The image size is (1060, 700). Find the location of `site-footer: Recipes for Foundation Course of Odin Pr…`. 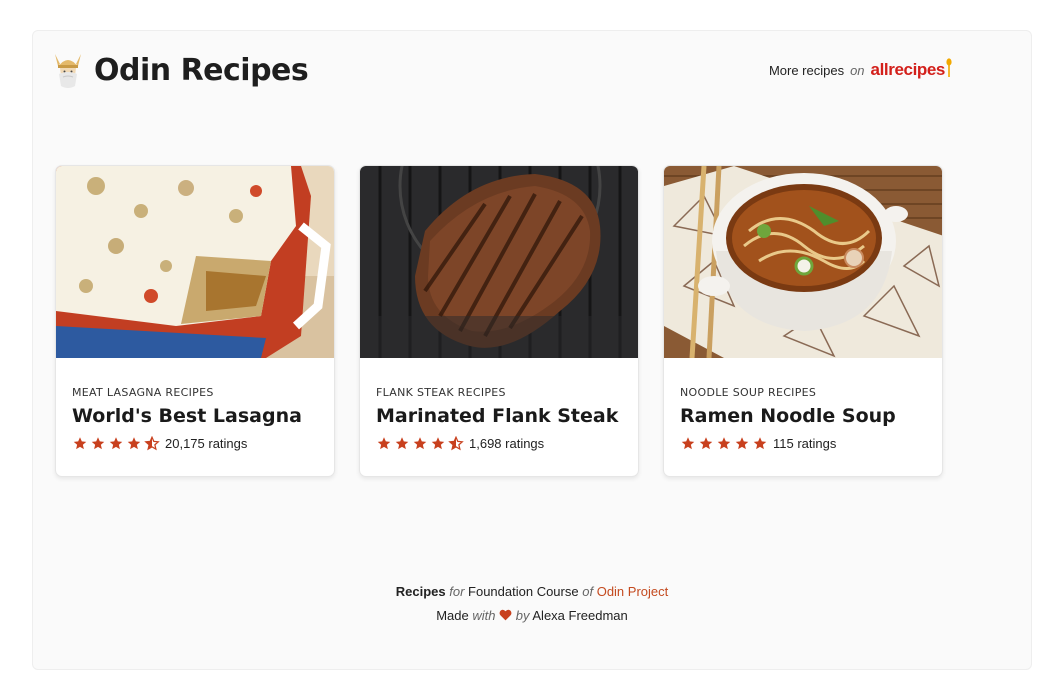

site-footer: Recipes for Foundation Course of Odin Pr… is located at coordinates (532, 604).